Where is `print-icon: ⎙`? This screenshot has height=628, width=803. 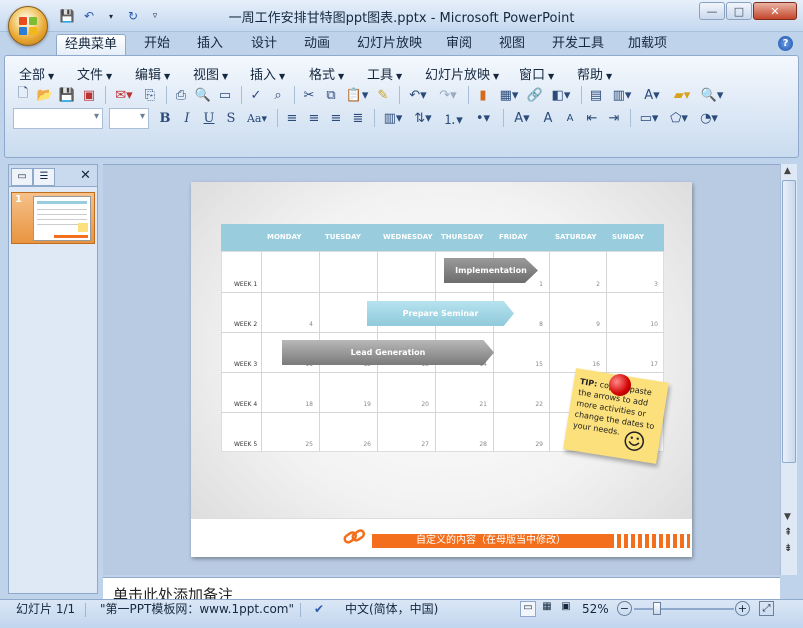 print-icon: ⎙ is located at coordinates (181, 95).